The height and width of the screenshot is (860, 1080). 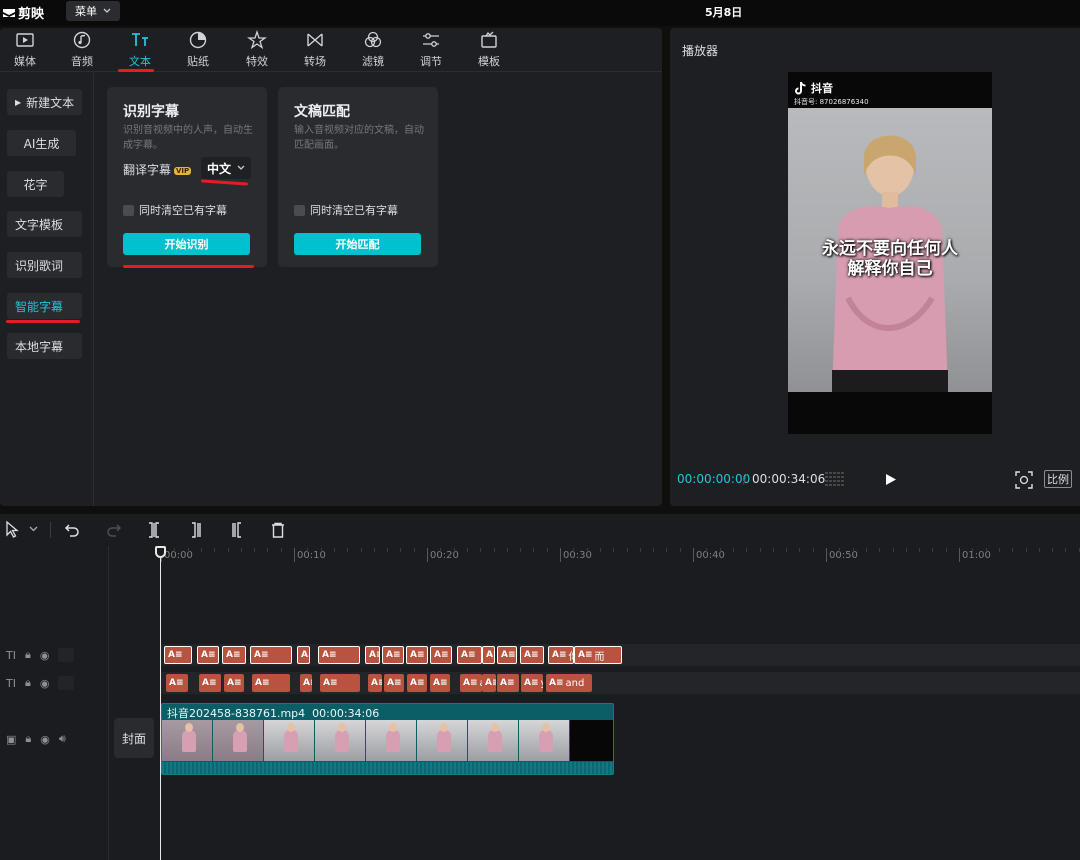 I want to click on text-clip: A≡在, so click(x=372, y=655).